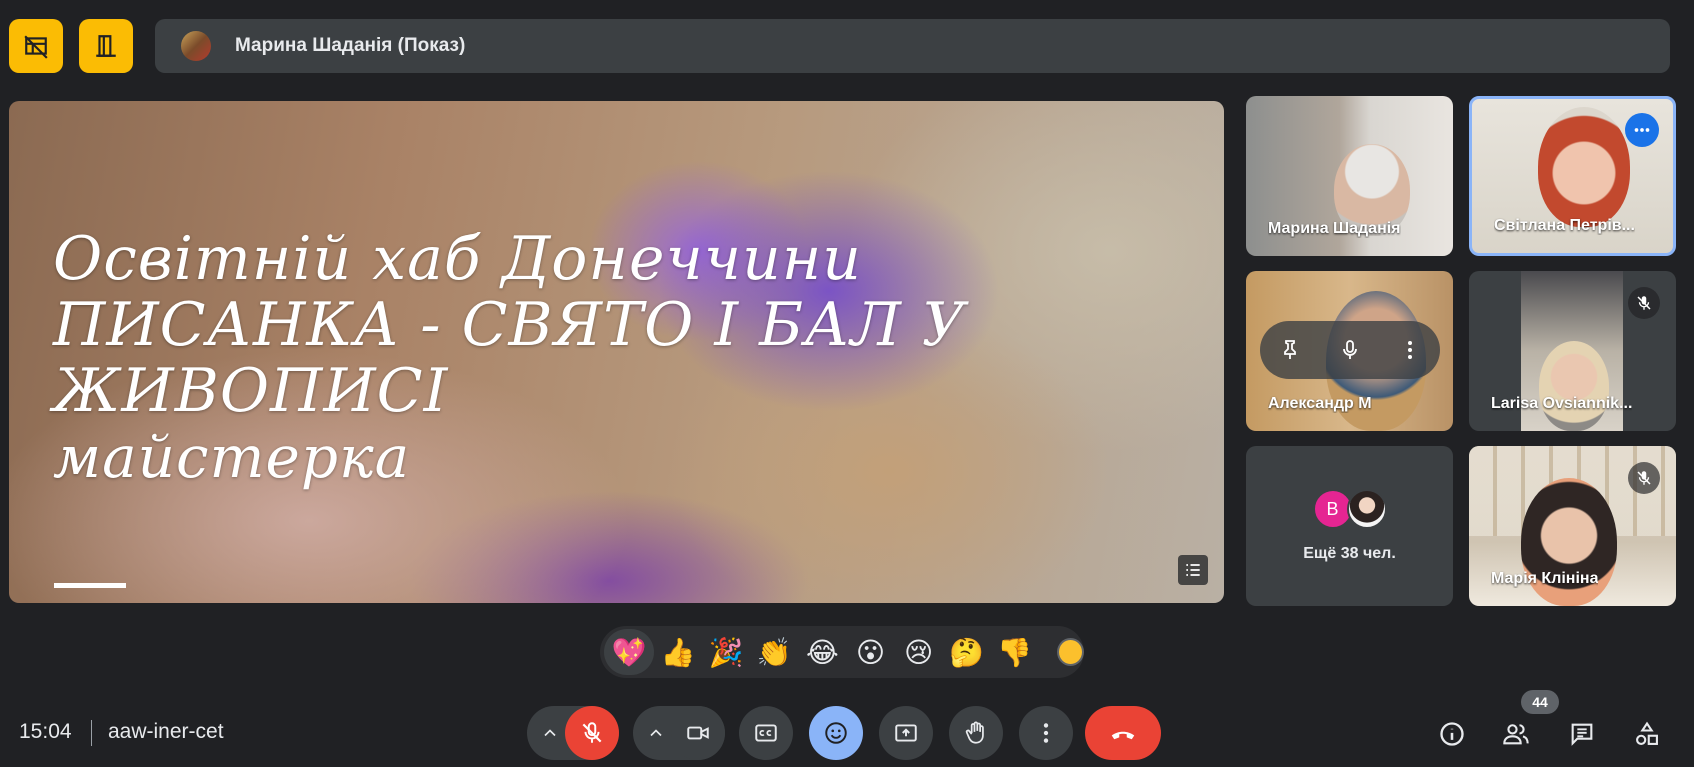  I want to click on more-options-button, so click(1046, 733).